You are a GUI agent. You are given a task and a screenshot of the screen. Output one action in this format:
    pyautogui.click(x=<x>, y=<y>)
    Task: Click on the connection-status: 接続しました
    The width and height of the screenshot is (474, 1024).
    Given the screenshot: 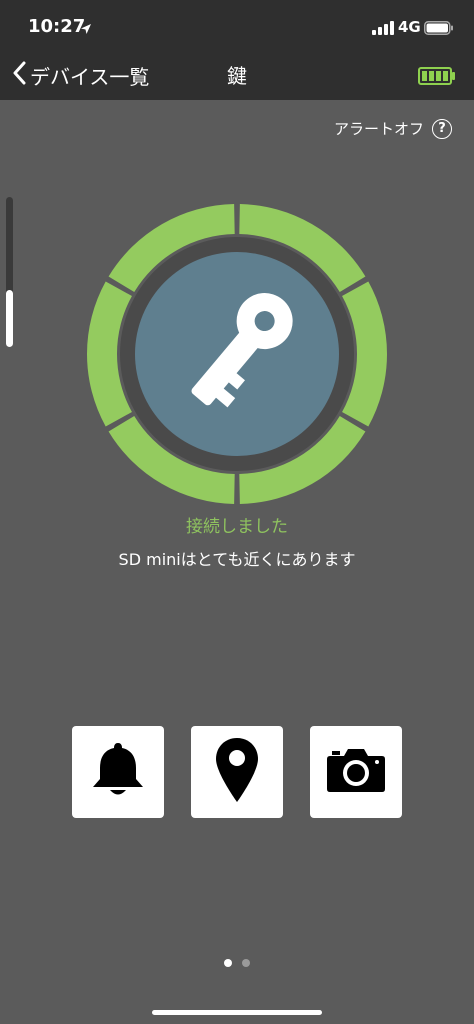 What is the action you would take?
    pyautogui.click(x=237, y=527)
    